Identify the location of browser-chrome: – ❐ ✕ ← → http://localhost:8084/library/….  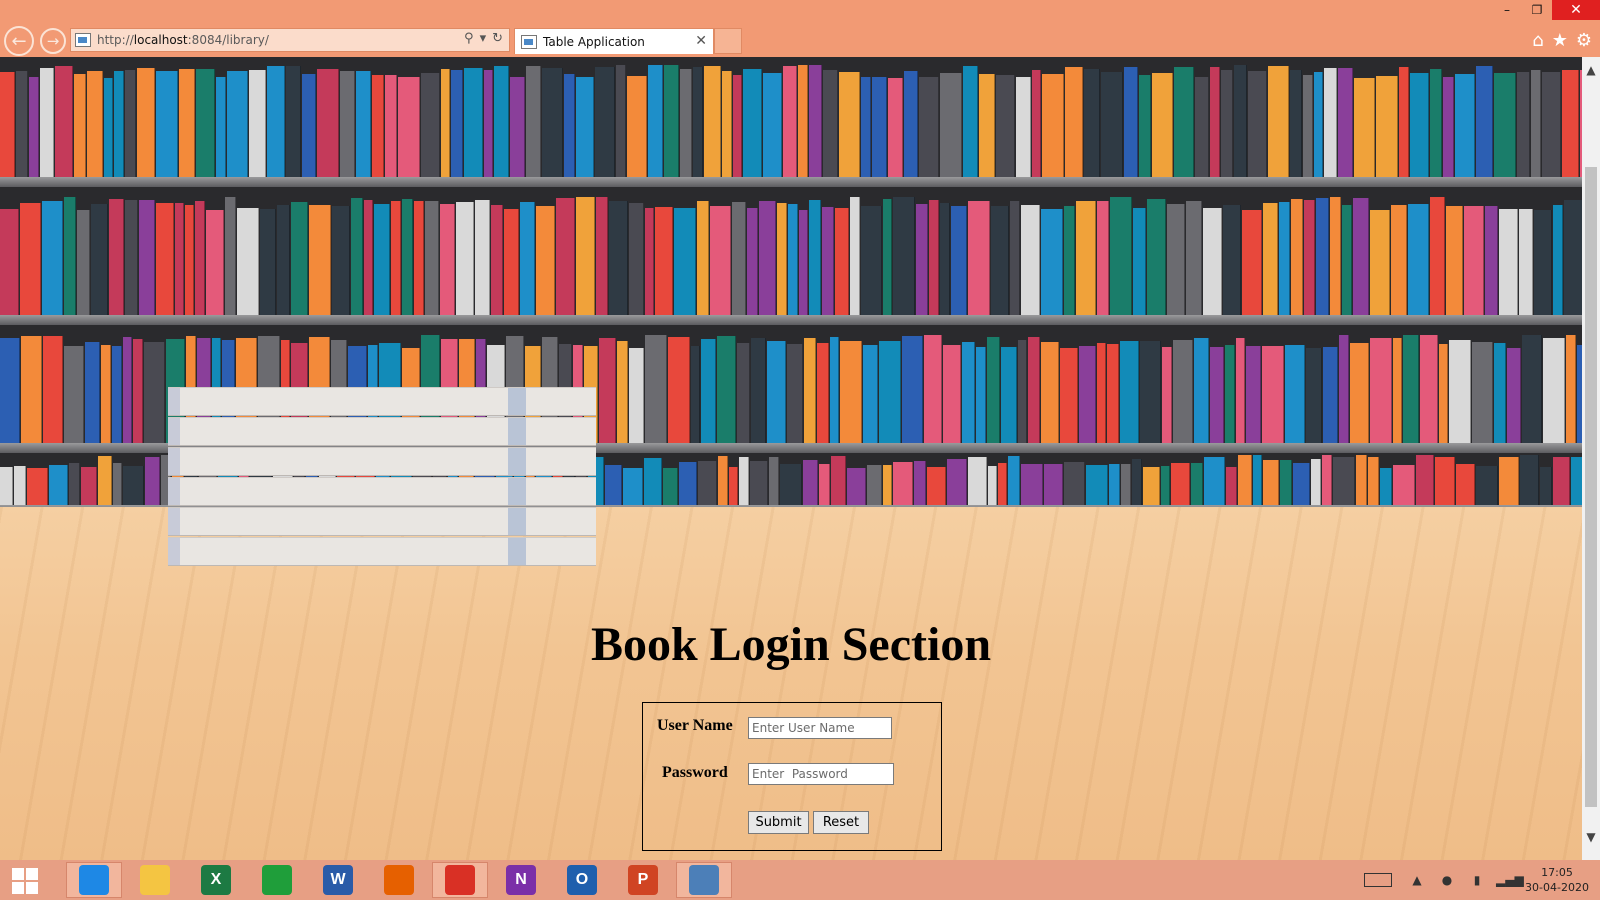
(800, 28).